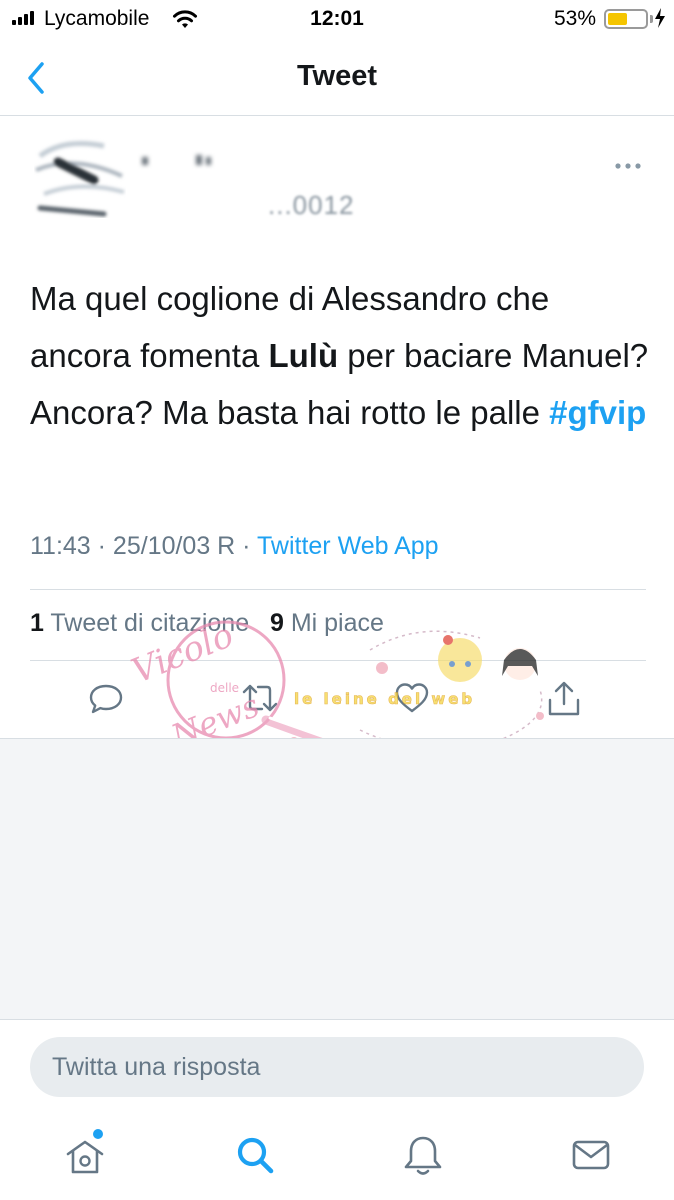  I want to click on tweet-timestamp: 11:43 · 25/10/03 R ·, so click(144, 546).